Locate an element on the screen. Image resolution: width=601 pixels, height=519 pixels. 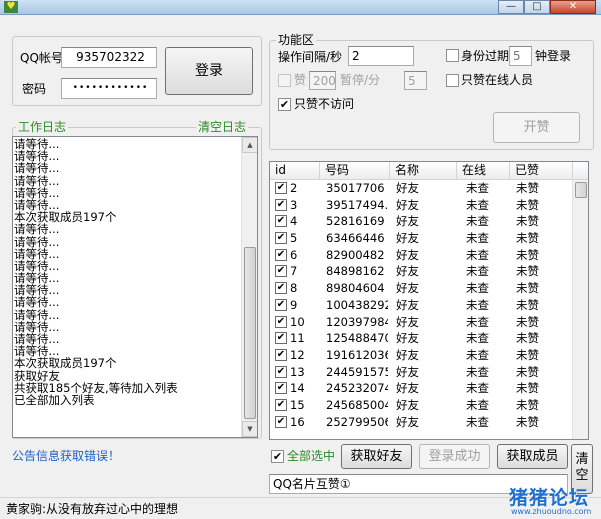
log-line: 已全部加入列表 is located at coordinates (54, 399).